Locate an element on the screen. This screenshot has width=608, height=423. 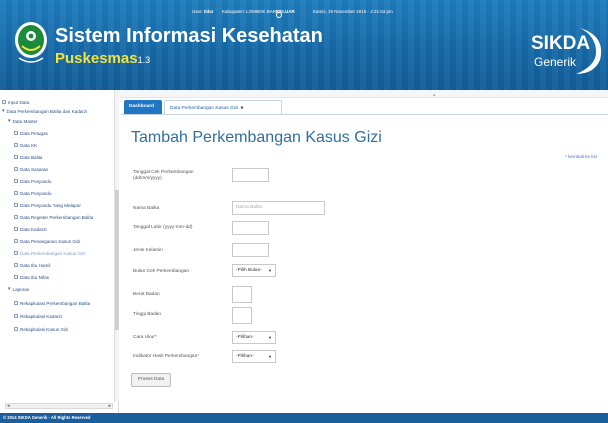
label-indikator: Indikator Hasil Perkembangan* is located at coordinates (166, 356).